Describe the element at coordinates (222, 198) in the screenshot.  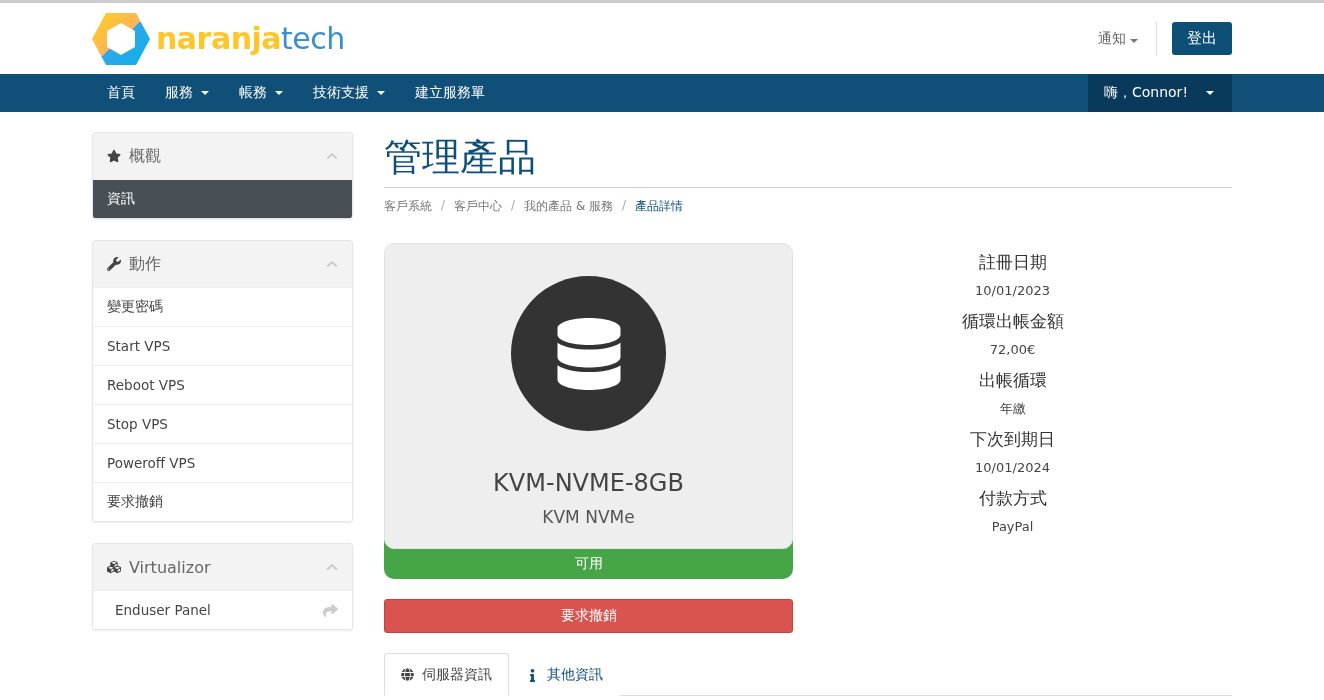
I see `sidebar-item: 資訊` at that location.